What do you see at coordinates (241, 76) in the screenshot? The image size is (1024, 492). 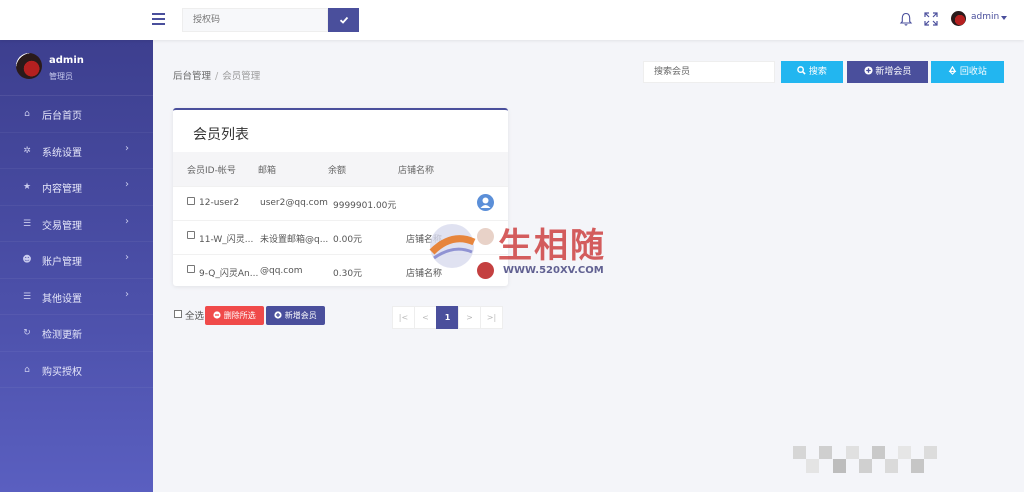 I see `breadcrumb-current: 会员管理` at bounding box center [241, 76].